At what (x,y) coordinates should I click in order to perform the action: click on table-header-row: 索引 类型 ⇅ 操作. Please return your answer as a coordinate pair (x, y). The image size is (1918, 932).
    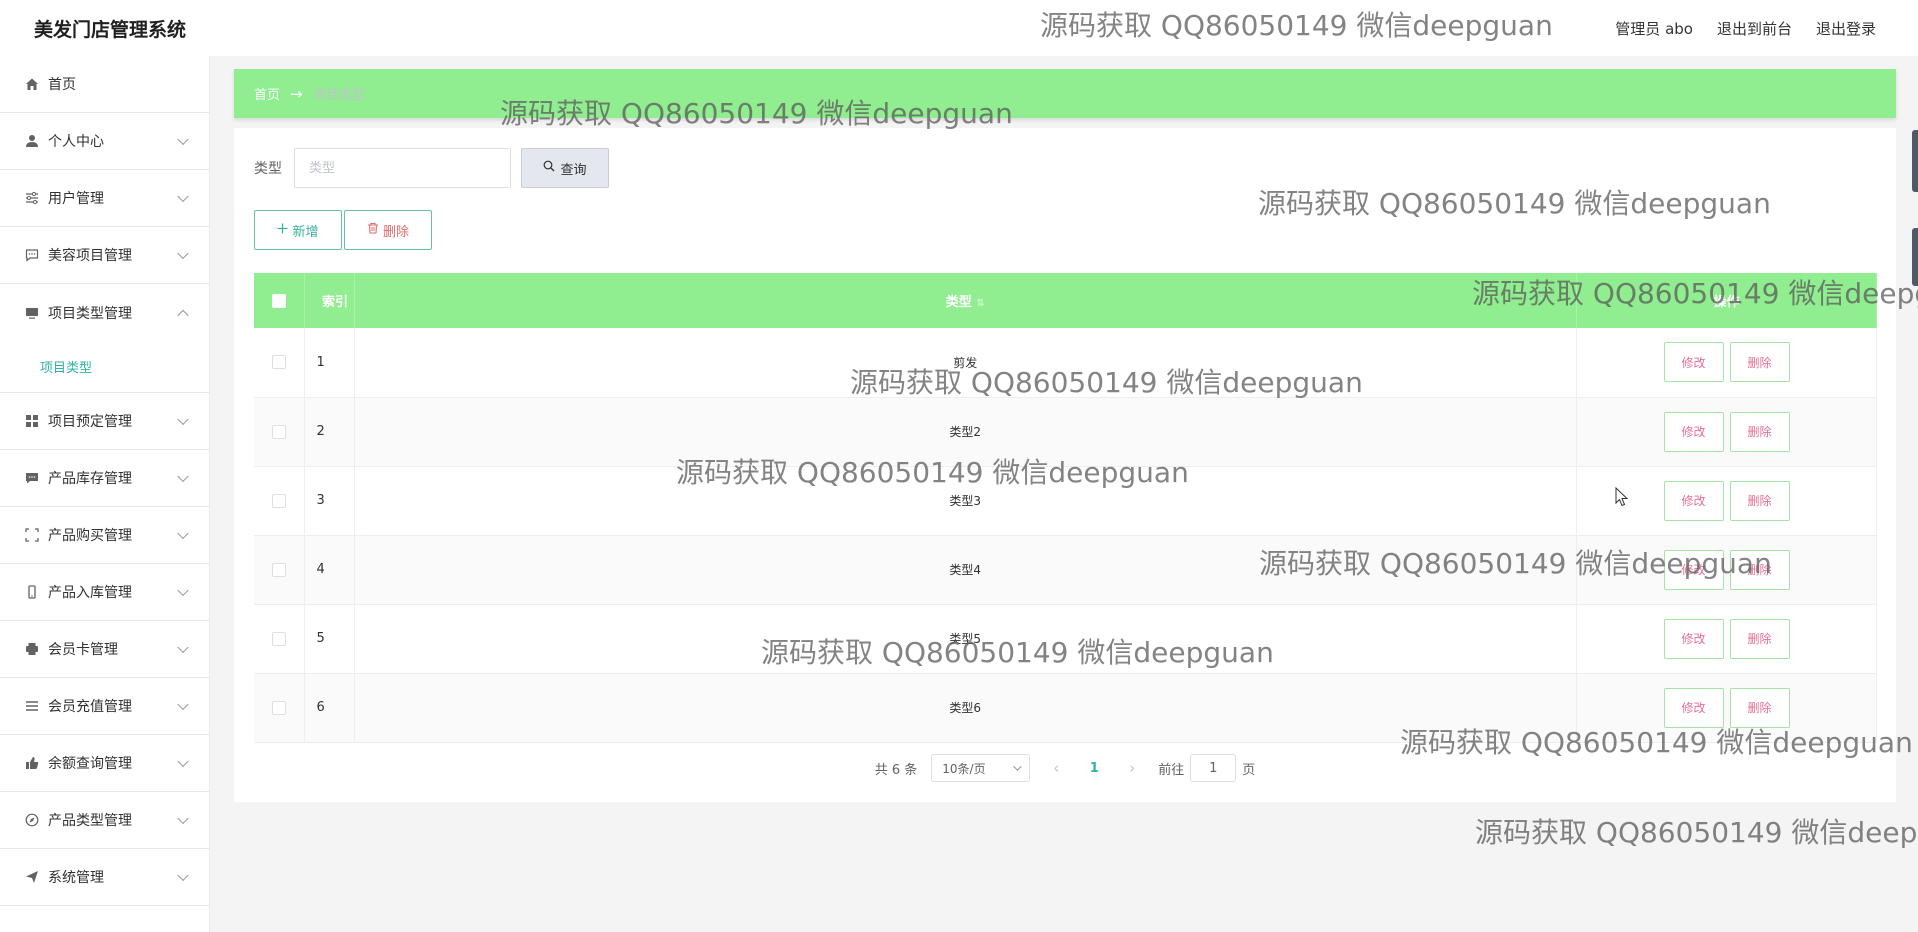
    Looking at the image, I should click on (1065, 300).